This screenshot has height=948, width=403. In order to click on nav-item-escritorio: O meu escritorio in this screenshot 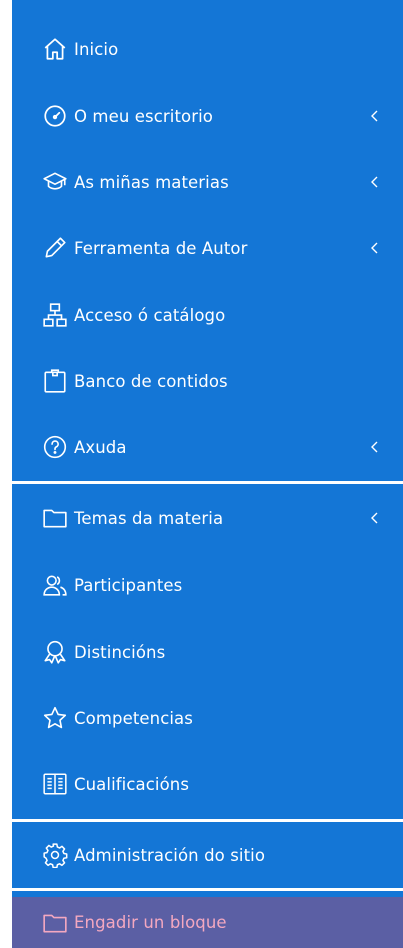, I will do `click(207, 116)`.